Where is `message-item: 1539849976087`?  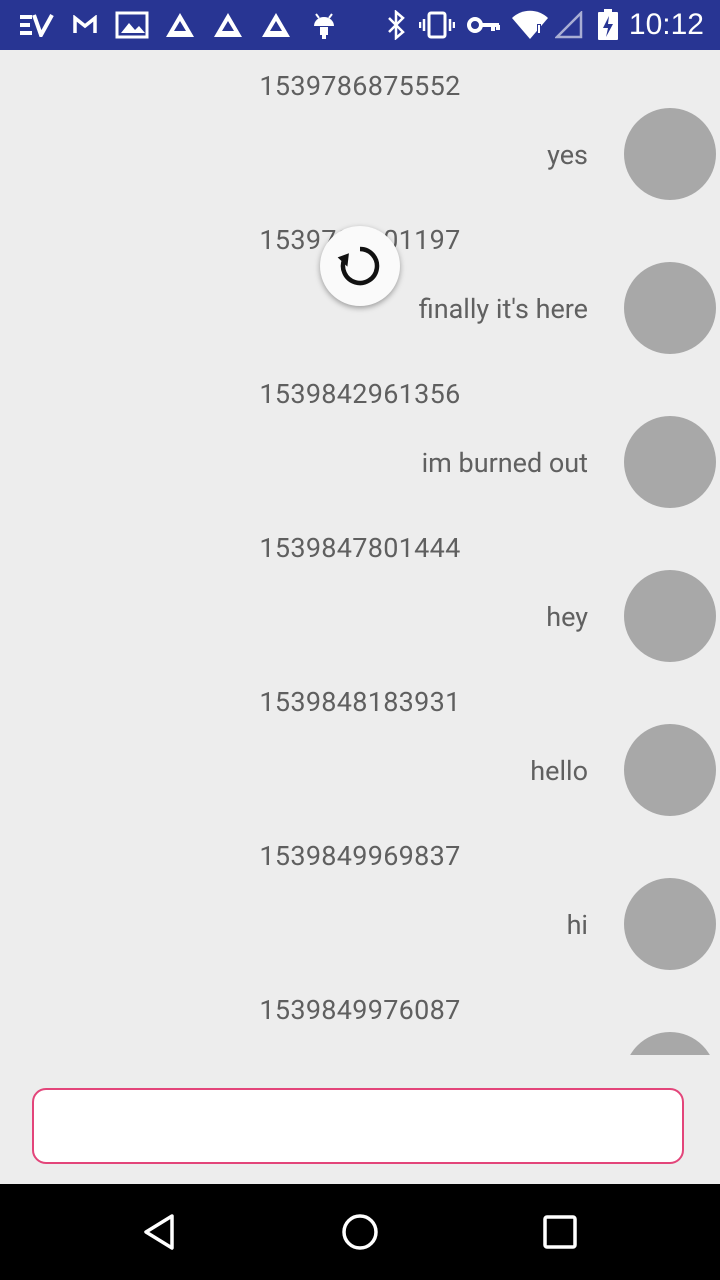
message-item: 1539849976087 is located at coordinates (360, 1014).